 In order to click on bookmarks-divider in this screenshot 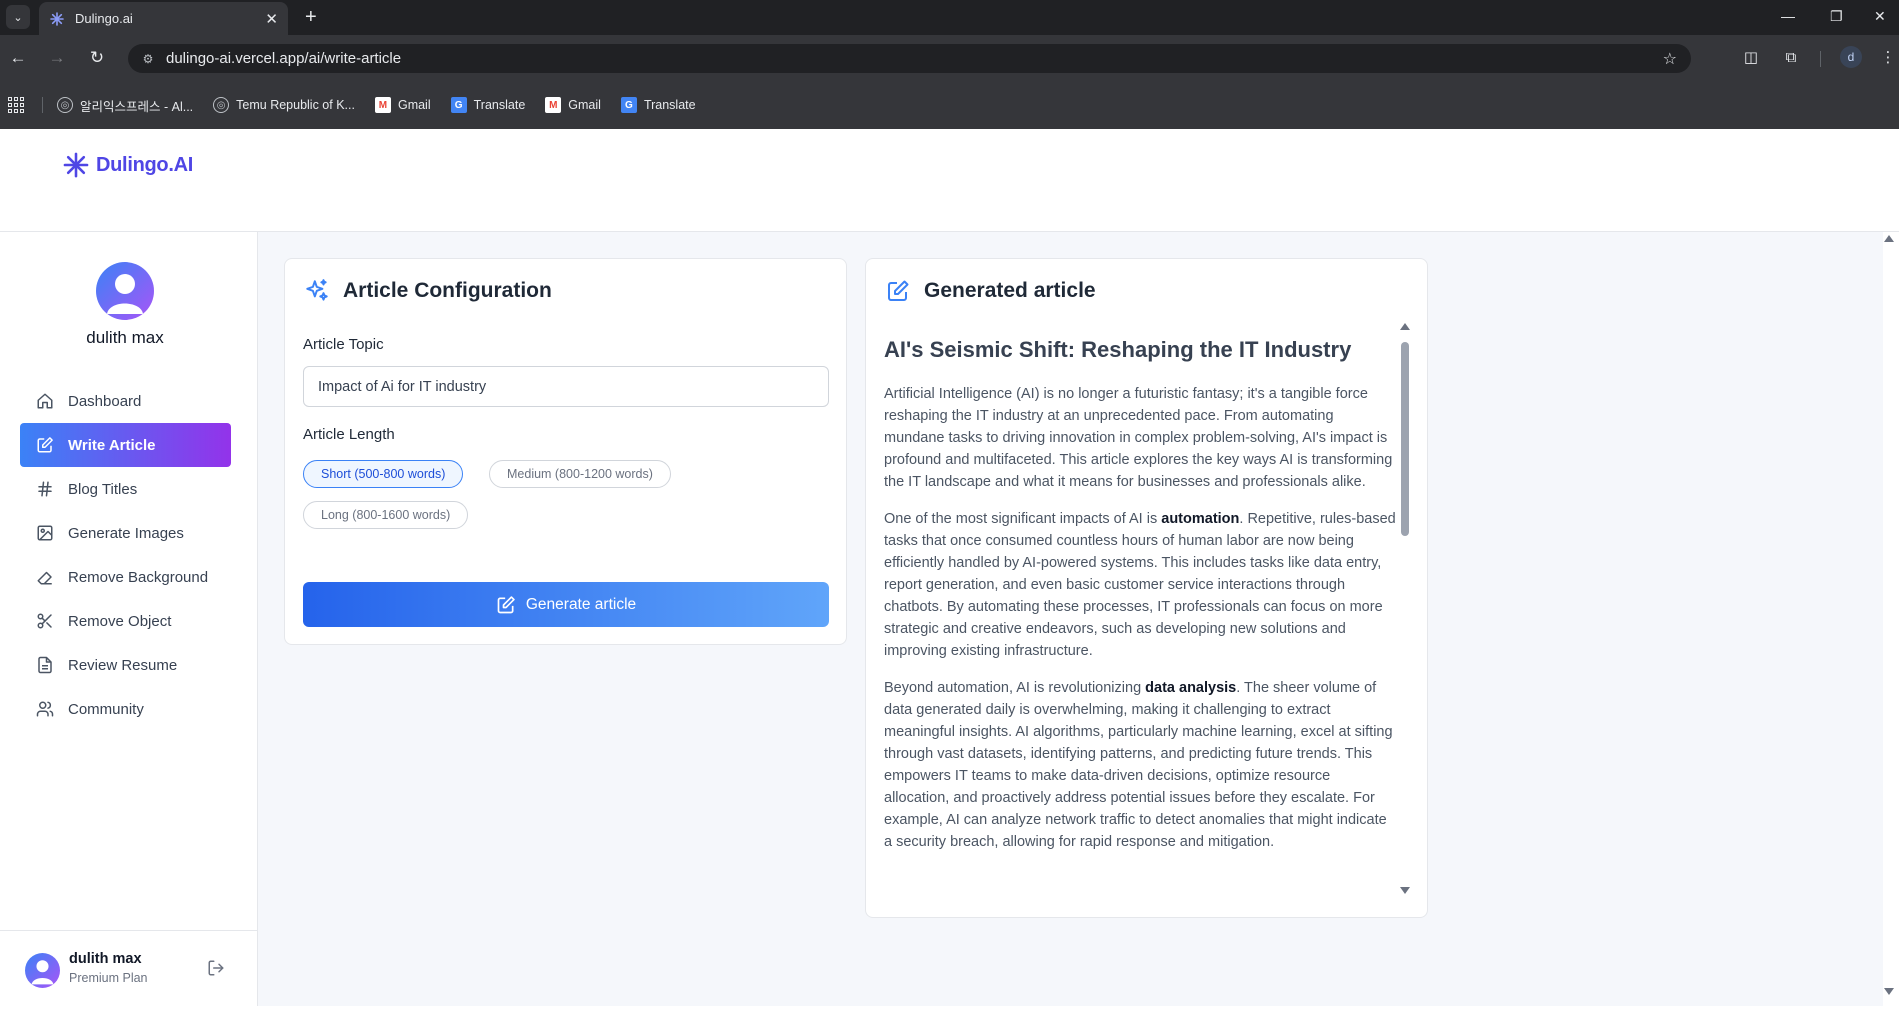, I will do `click(42, 105)`.